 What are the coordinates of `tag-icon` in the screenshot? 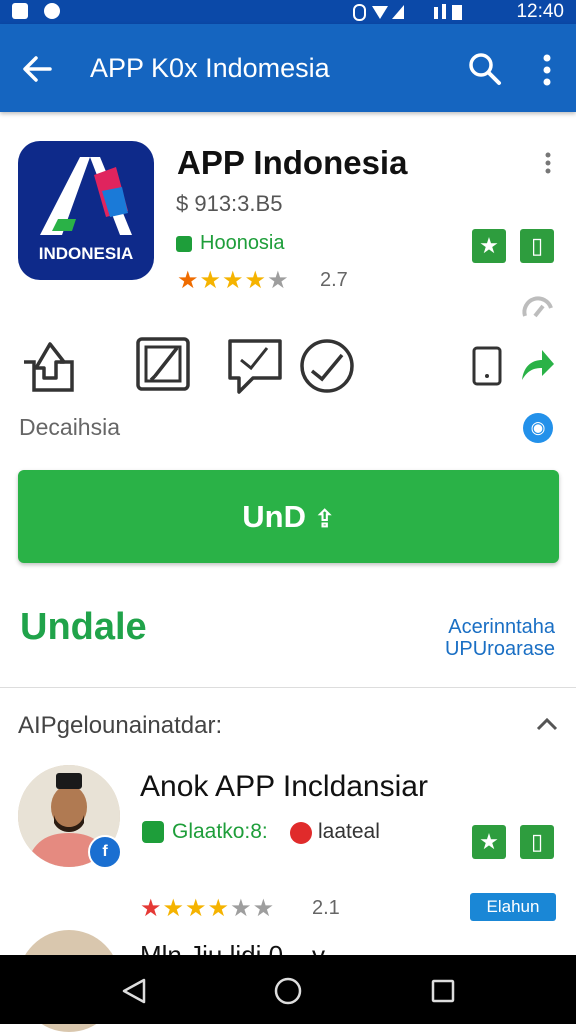 It's located at (301, 833).